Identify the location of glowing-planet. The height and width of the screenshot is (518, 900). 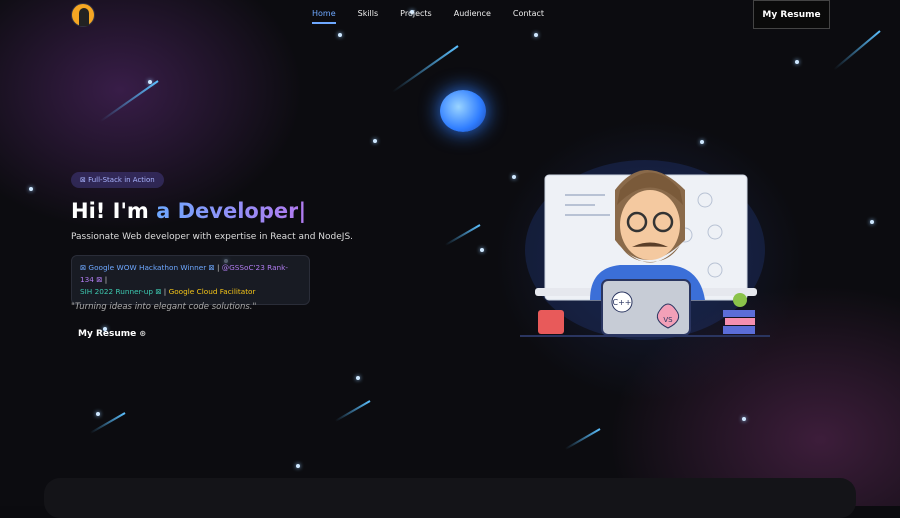
(463, 111).